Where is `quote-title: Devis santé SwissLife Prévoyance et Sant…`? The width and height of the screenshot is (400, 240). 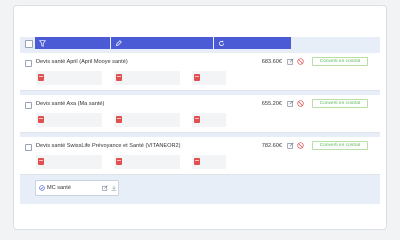
quote-title: Devis santé SwissLife Prévoyance et Sant… is located at coordinates (108, 146).